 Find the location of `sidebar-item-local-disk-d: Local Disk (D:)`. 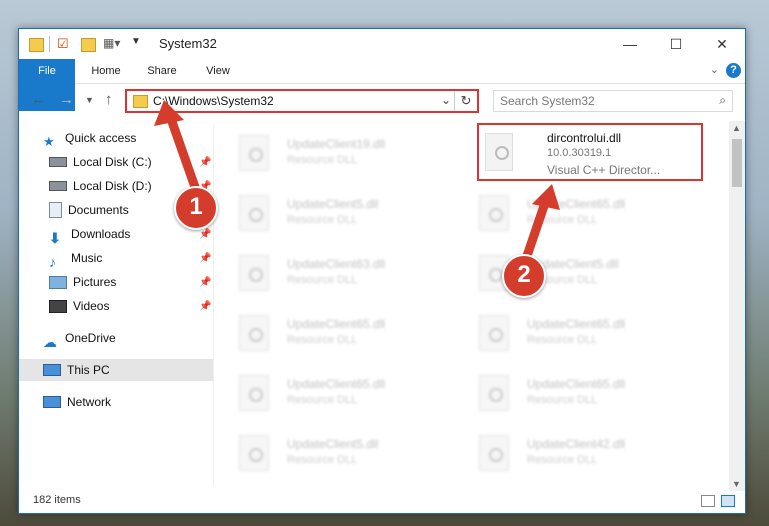

sidebar-item-local-disk-d: Local Disk (D:) is located at coordinates (100, 186).